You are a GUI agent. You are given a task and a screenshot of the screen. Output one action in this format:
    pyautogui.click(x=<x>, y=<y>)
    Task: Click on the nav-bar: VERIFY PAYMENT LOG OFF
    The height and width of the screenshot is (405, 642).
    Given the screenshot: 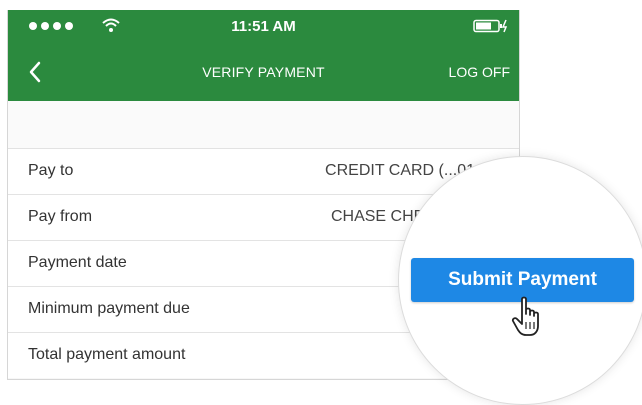 What is the action you would take?
    pyautogui.click(x=263, y=72)
    